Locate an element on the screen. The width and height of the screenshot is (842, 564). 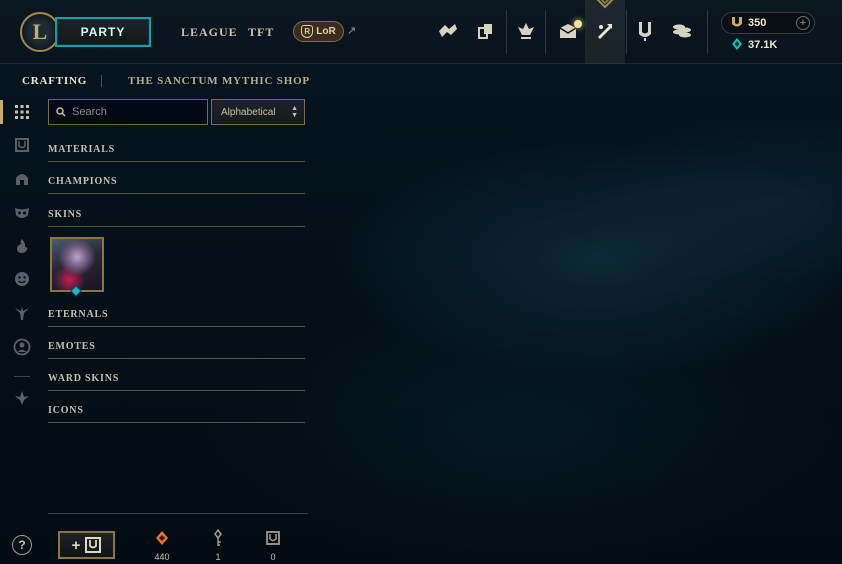
divider is located at coordinates (178, 513).